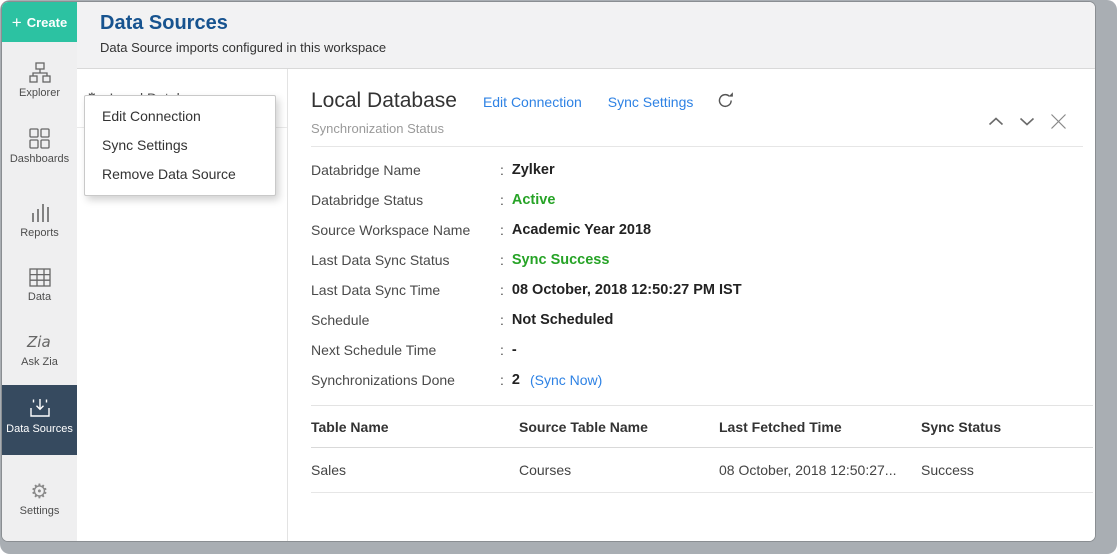 This screenshot has height=554, width=1117. Describe the element at coordinates (693, 260) in the screenshot. I see `detail-row-last-sync-status: Last Data Sync Status : Sync Success` at that location.